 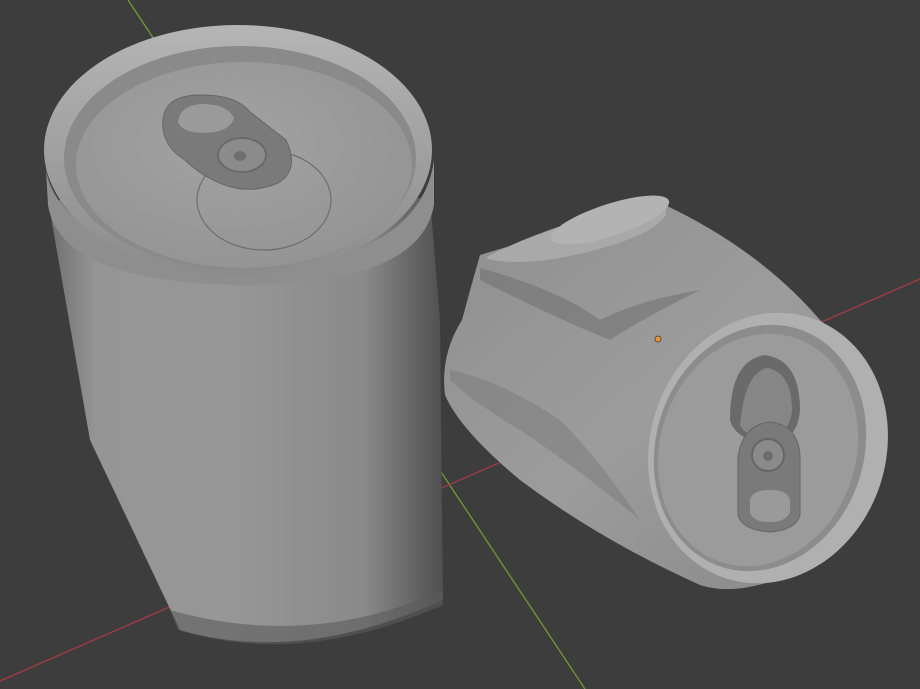 I want to click on crushed-can-tab-rivet, so click(x=768, y=456).